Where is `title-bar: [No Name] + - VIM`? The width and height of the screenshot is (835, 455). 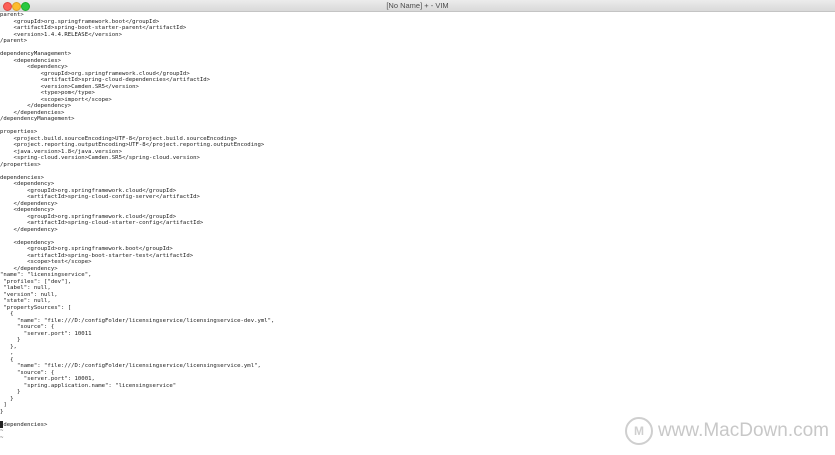 title-bar: [No Name] + - VIM is located at coordinates (417, 6).